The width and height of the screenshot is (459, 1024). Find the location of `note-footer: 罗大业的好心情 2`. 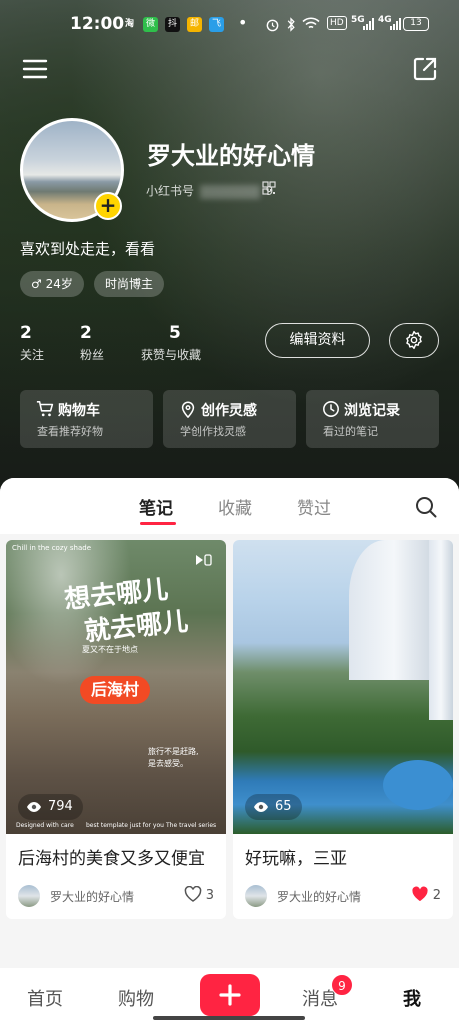

note-footer: 罗大业的好心情 2 is located at coordinates (343, 896).